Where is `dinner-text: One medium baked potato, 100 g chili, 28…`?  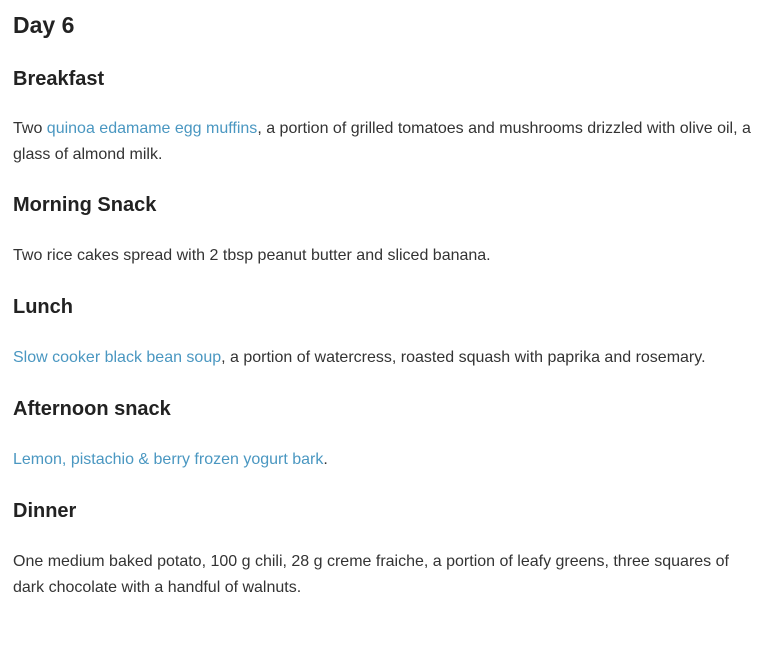 dinner-text: One medium baked potato, 100 g chili, 28… is located at coordinates (371, 574).